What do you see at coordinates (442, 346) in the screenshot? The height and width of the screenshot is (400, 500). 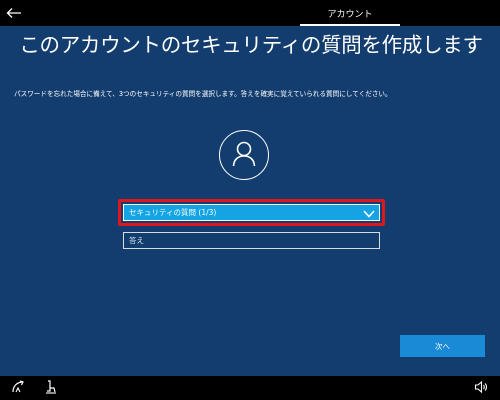 I see `next-button: 次へ` at bounding box center [442, 346].